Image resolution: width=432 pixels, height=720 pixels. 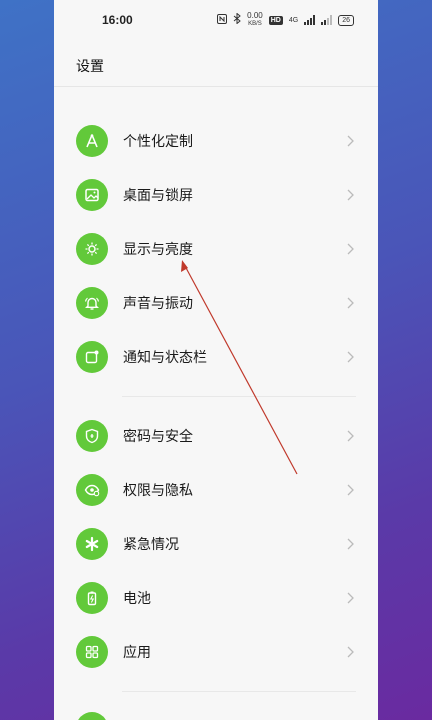 What do you see at coordinates (92, 141) in the screenshot?
I see `brush-icon` at bounding box center [92, 141].